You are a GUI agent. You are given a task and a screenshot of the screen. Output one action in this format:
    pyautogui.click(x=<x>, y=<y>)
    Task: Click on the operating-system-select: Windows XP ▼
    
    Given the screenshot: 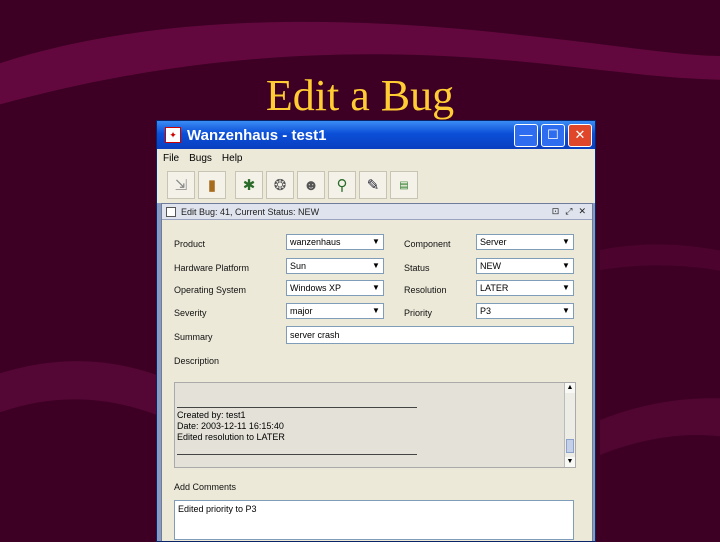 What is the action you would take?
    pyautogui.click(x=335, y=288)
    